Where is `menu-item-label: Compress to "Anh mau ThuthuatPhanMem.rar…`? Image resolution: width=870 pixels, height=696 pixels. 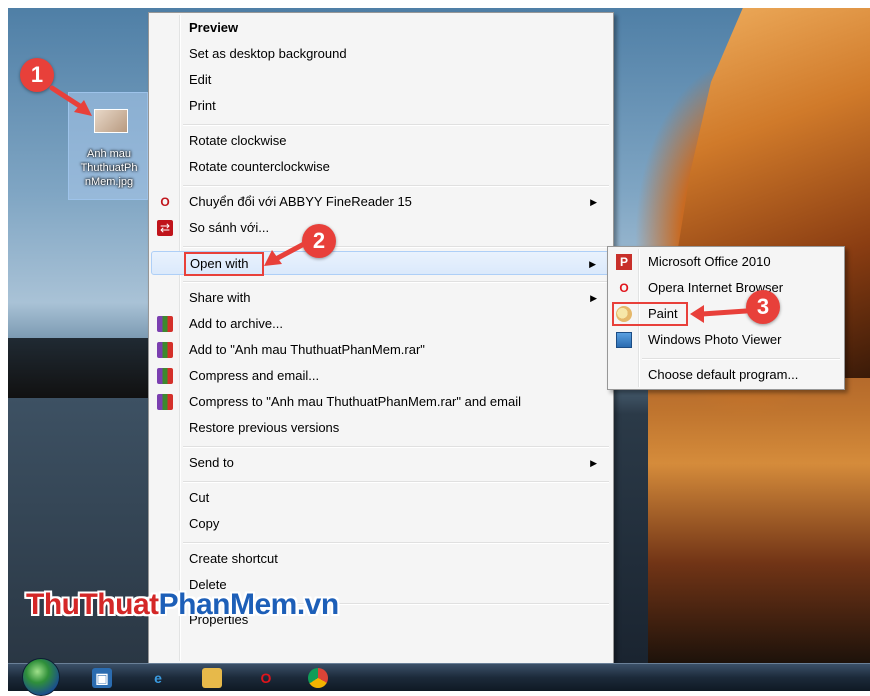 menu-item-label: Compress to "Anh mau ThuthuatPhanMem.rar… is located at coordinates (355, 401).